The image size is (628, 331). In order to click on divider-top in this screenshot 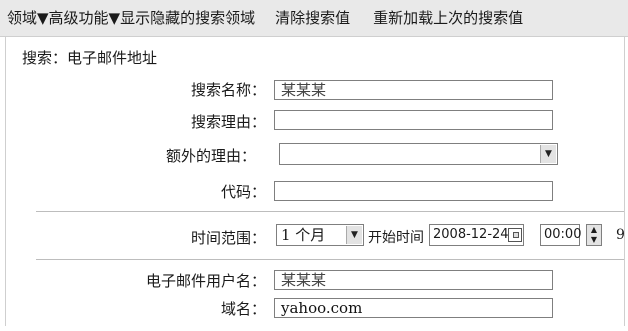, I will do `click(330, 211)`.